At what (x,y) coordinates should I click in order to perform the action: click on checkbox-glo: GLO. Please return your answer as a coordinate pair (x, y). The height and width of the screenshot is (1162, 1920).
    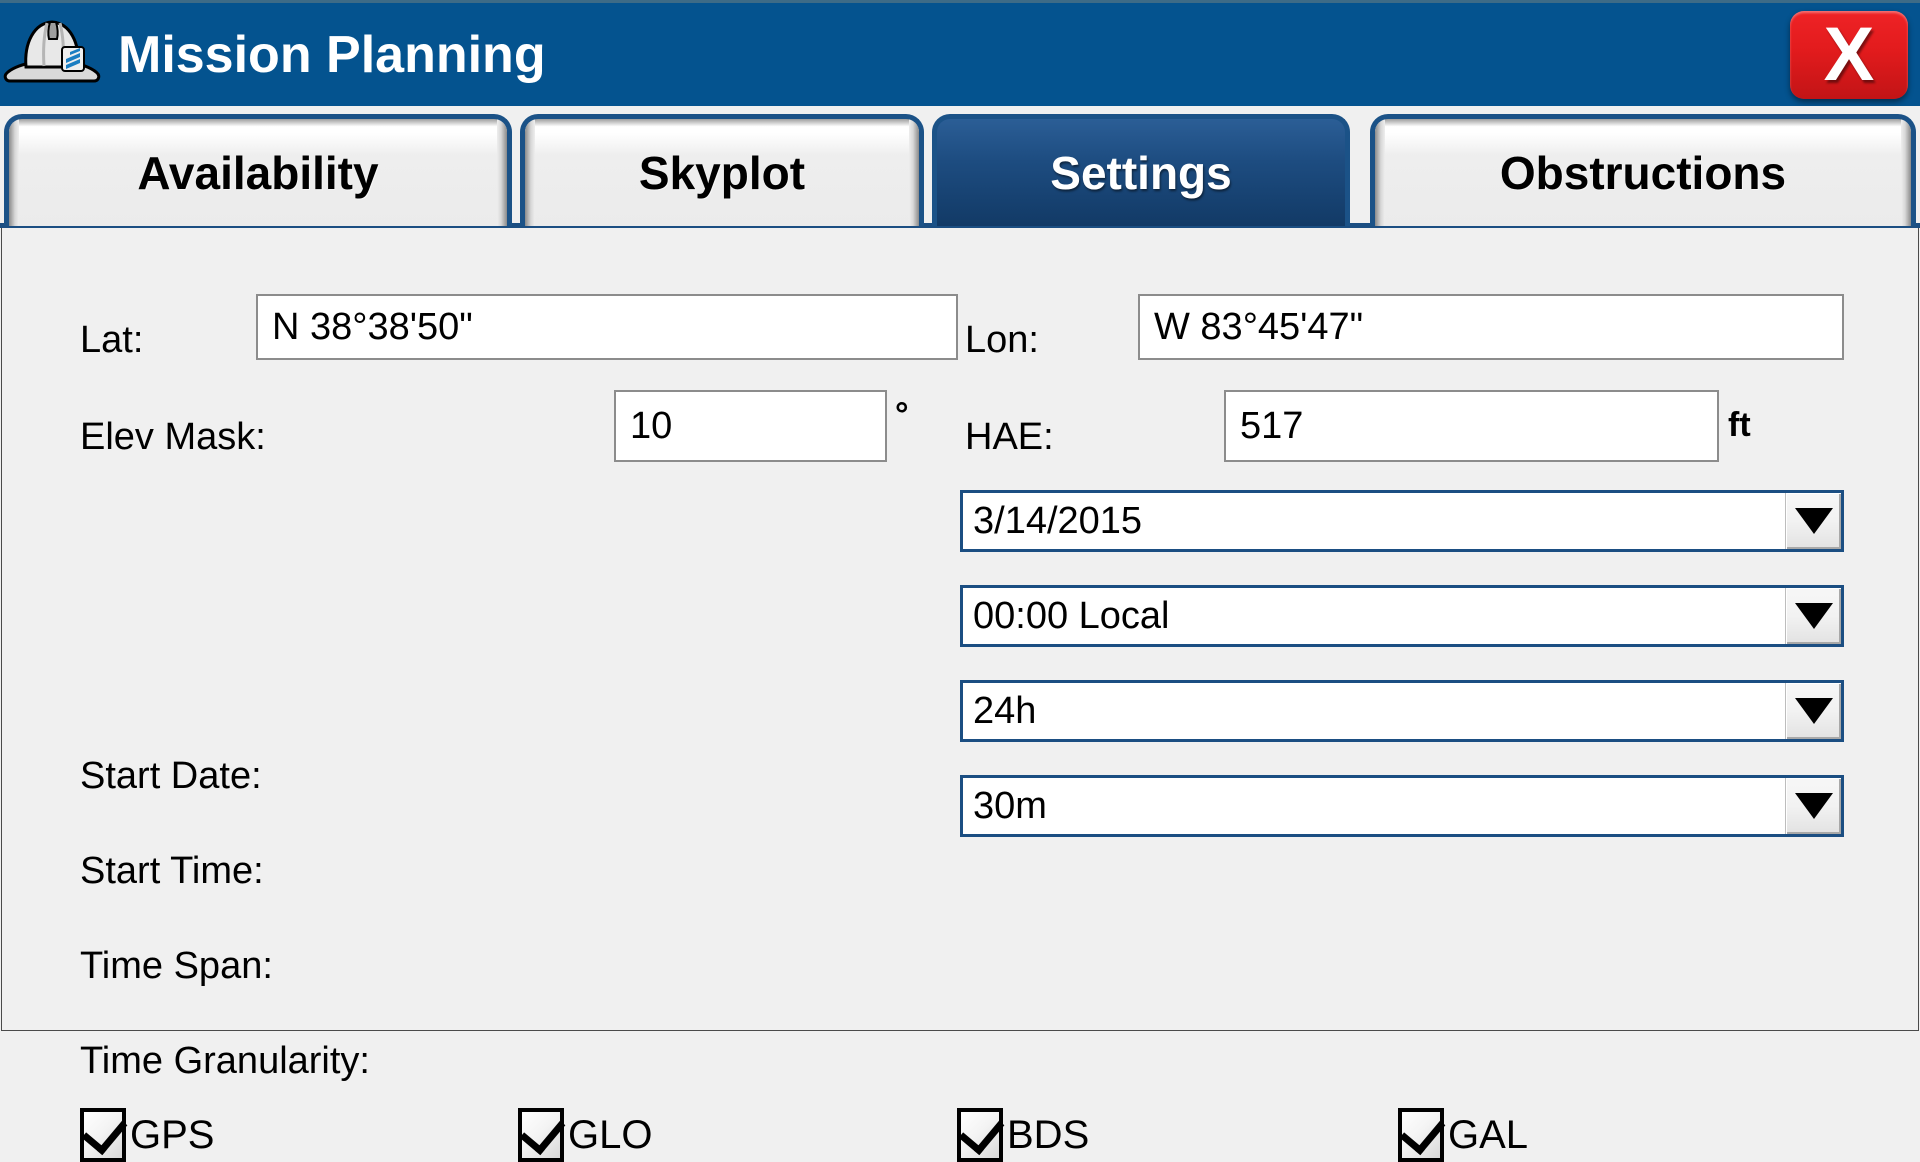
    Looking at the image, I should click on (585, 1134).